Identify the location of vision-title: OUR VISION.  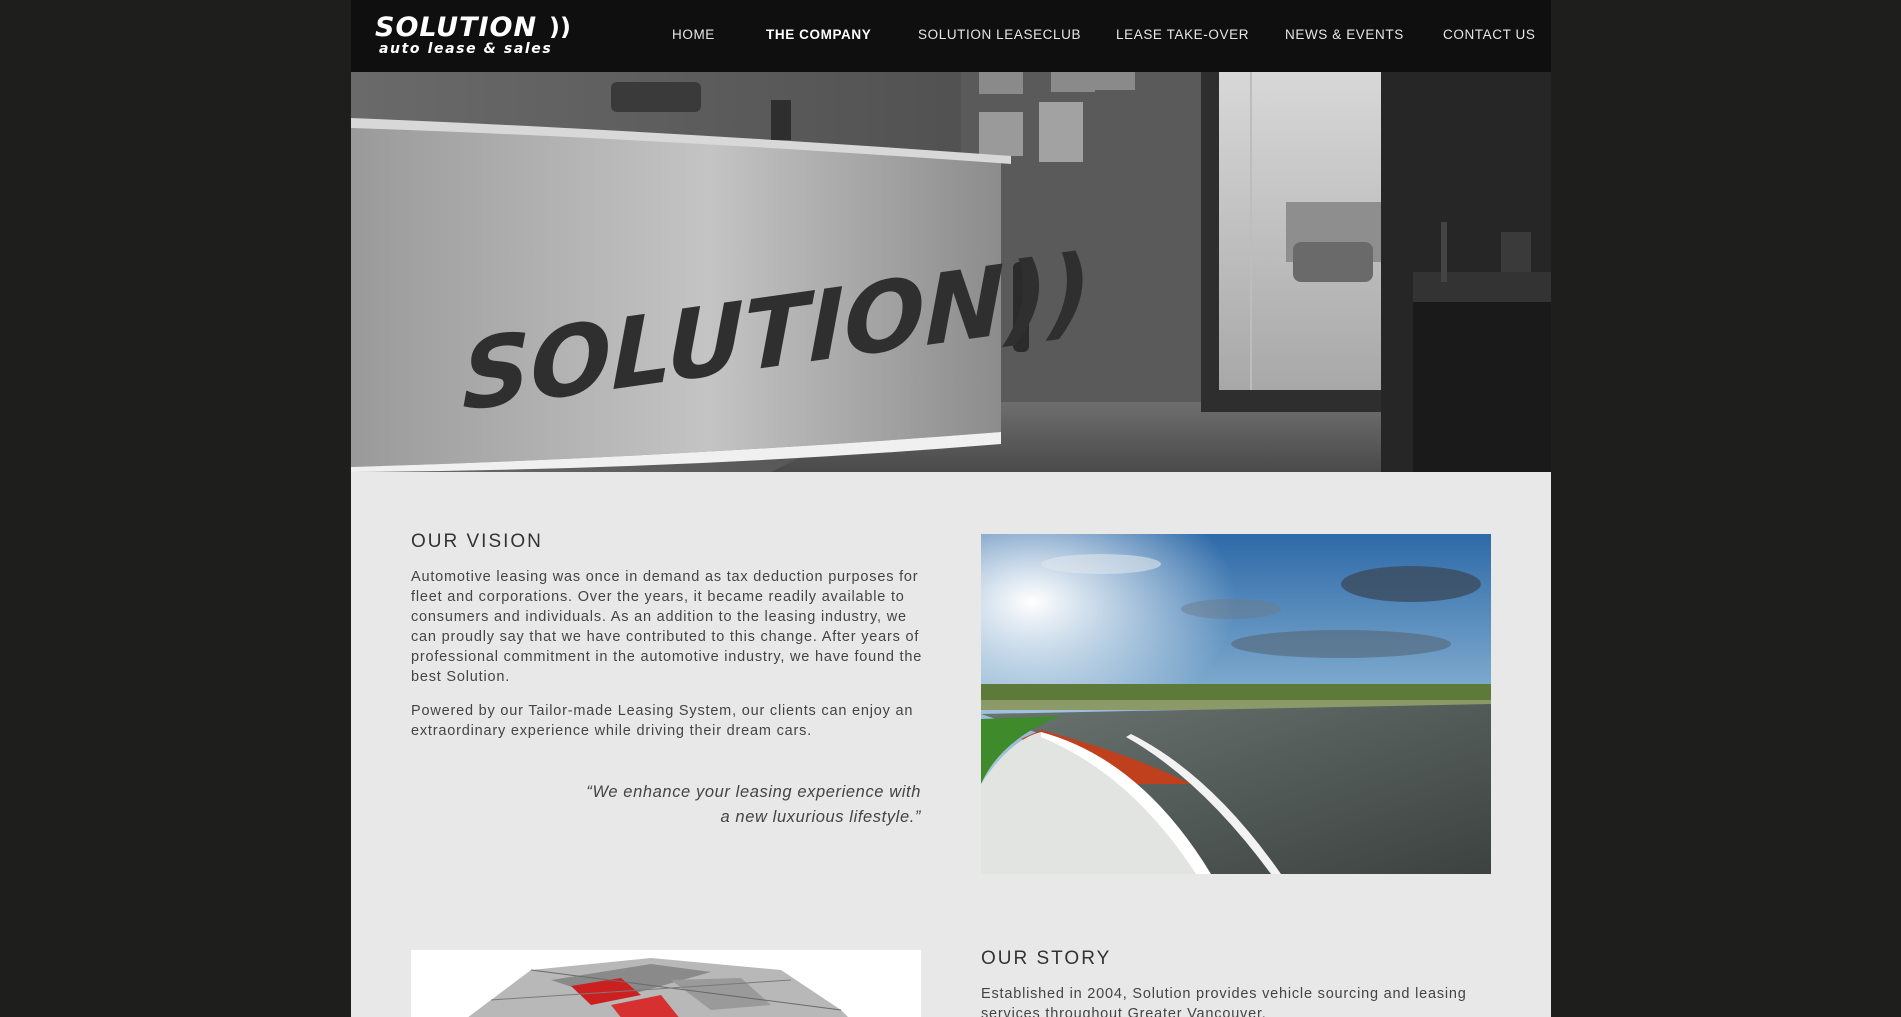
(477, 541).